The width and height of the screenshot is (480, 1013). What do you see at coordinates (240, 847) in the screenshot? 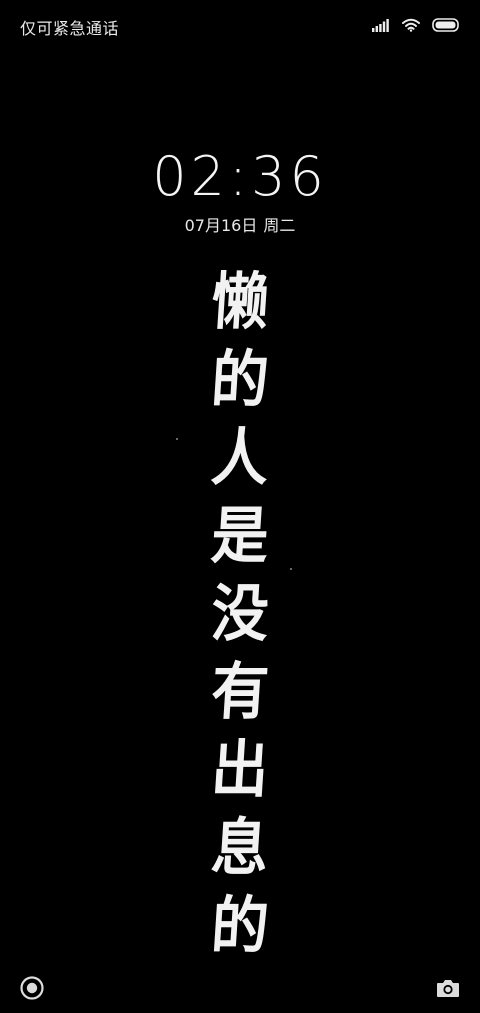
I see `calligraphy-char: 息` at bounding box center [240, 847].